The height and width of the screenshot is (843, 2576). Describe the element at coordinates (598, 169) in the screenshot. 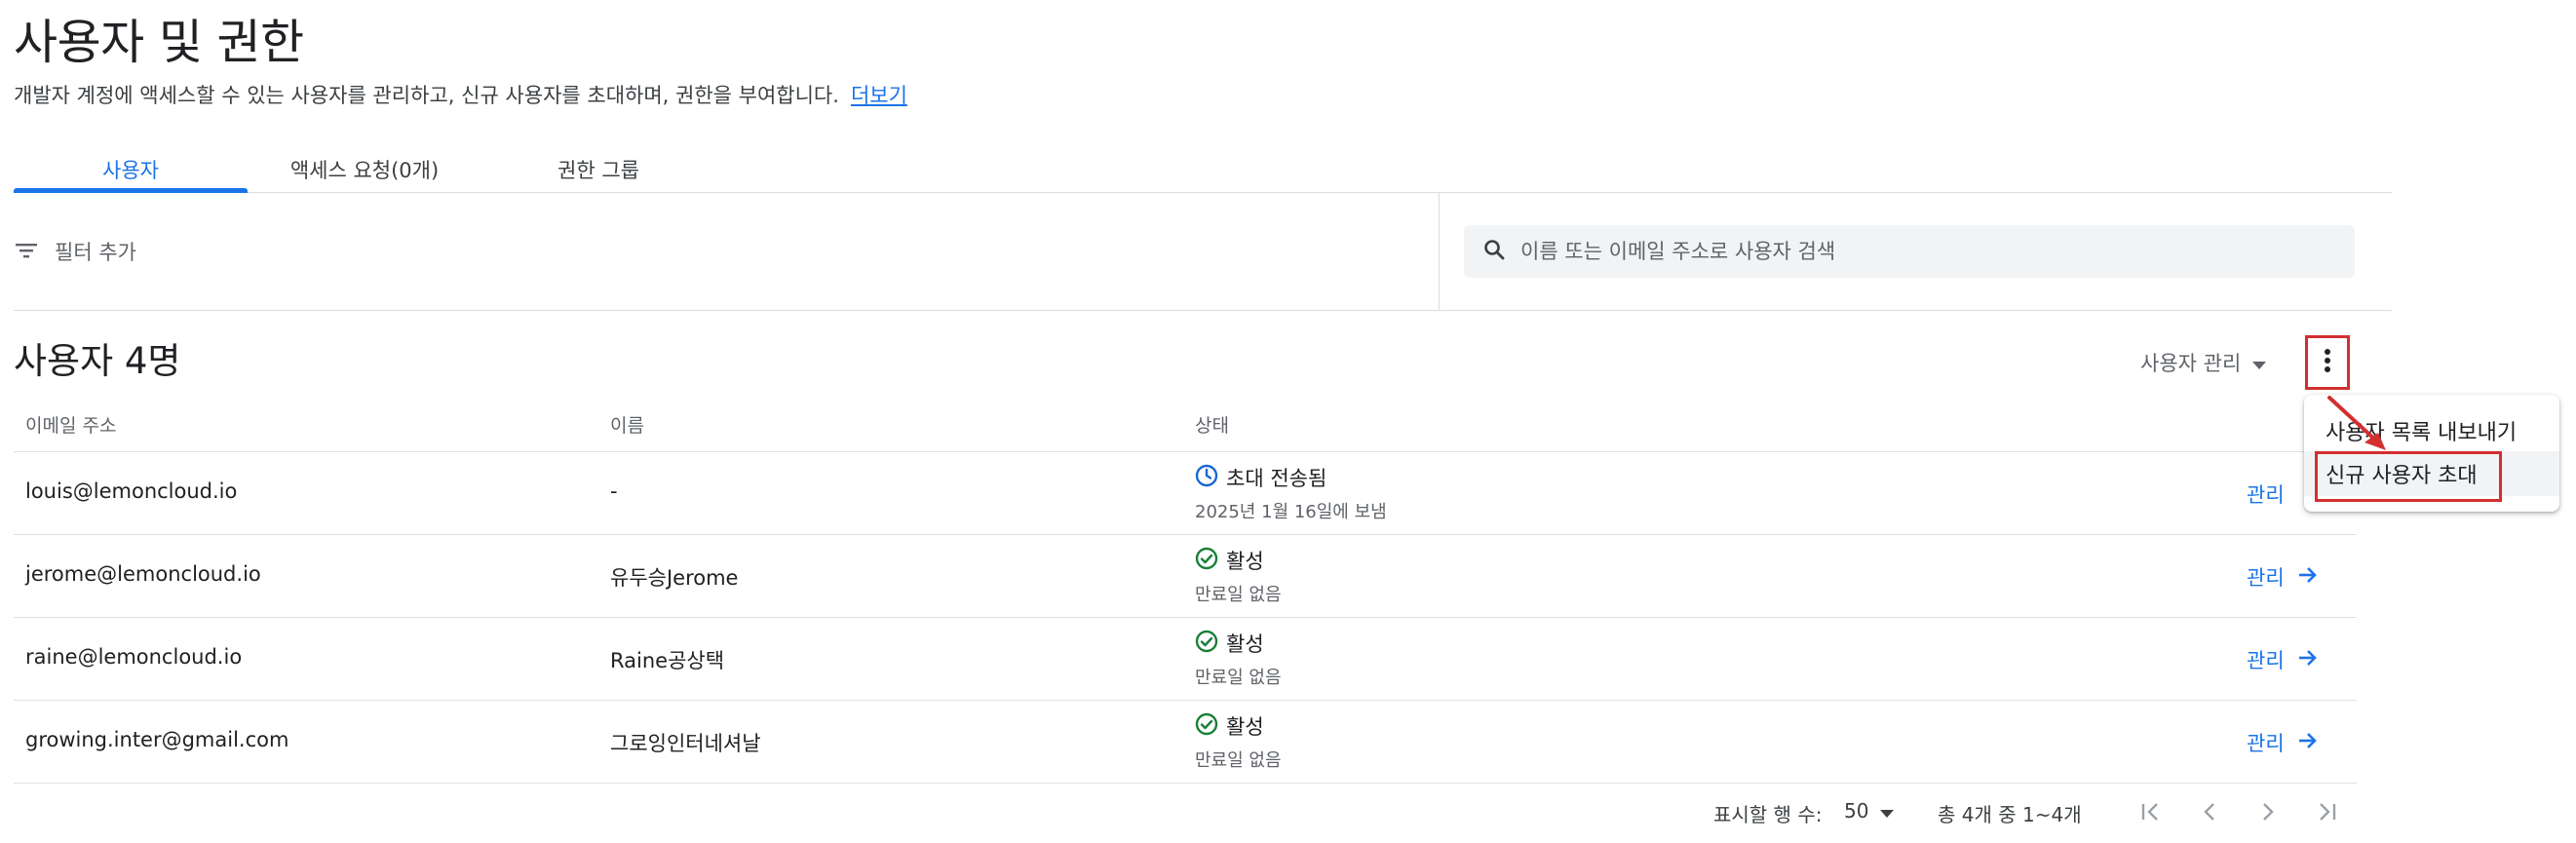

I see `tab-permission-groups: 권한 그룹` at that location.